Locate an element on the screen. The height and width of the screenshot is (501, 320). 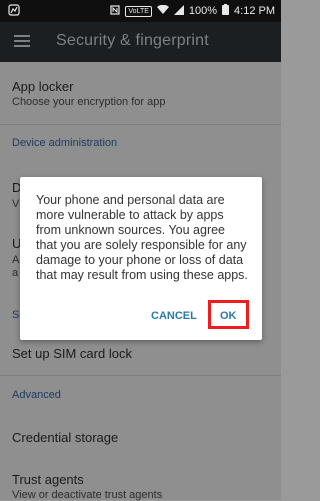
setting-title: Trust agents is located at coordinates (48, 479).